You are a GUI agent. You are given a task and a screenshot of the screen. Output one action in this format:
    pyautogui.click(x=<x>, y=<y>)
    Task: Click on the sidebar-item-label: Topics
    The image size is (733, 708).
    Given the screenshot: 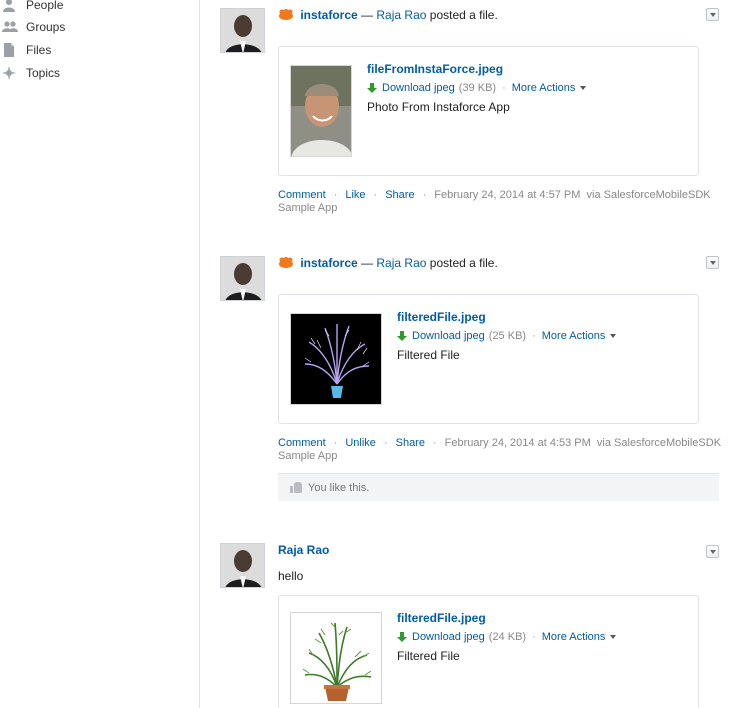 What is the action you would take?
    pyautogui.click(x=43, y=73)
    